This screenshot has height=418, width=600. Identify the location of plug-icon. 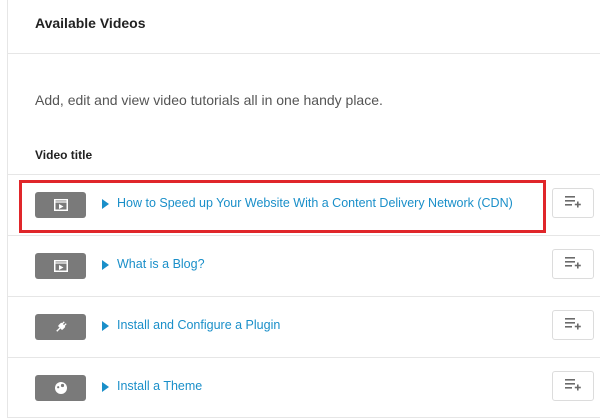
(61, 327).